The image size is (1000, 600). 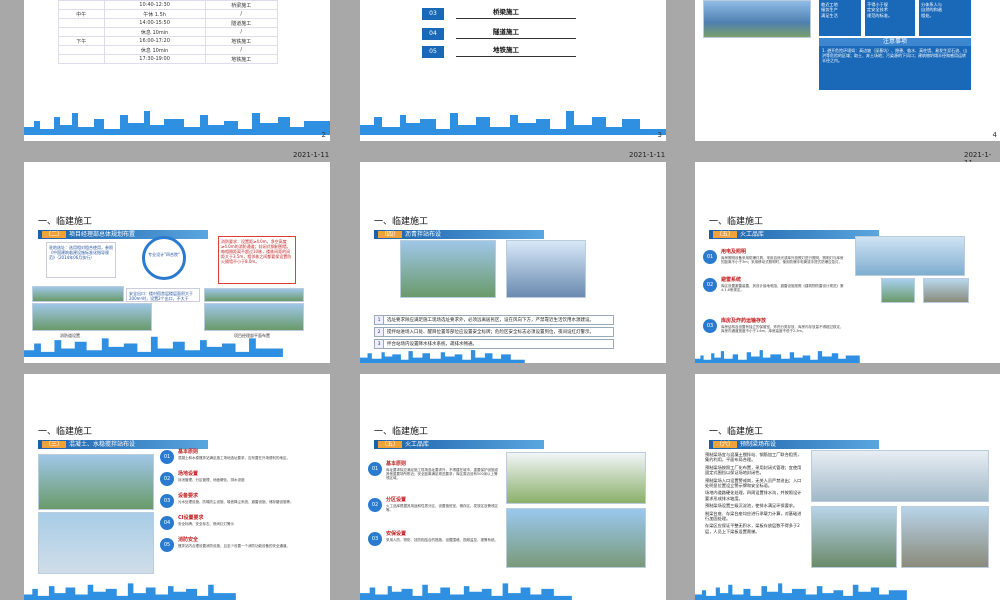 I want to click on item-number: 03, so click(x=433, y=14).